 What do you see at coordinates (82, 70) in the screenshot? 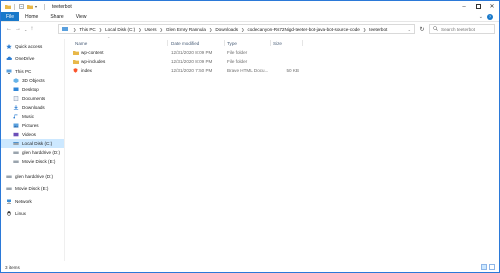
I see `file-name-cell: index` at bounding box center [82, 70].